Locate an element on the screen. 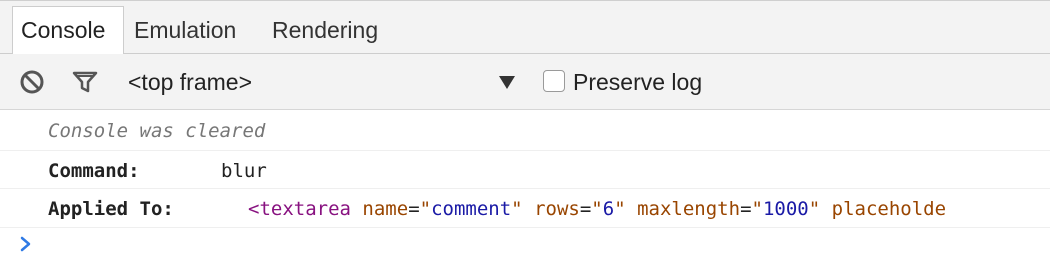 The height and width of the screenshot is (268, 1050). tab-emulation: Emulation is located at coordinates (185, 30).